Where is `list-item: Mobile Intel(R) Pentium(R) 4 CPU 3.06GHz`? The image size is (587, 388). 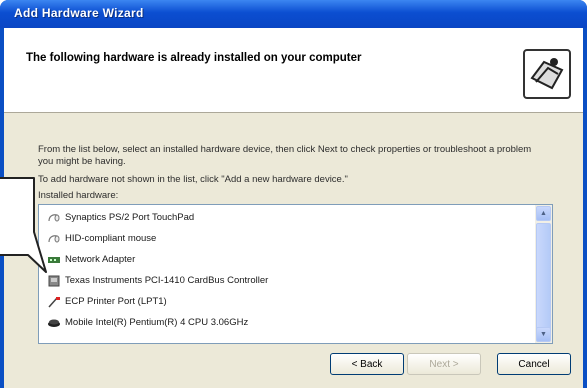 list-item: Mobile Intel(R) Pentium(R) 4 CPU 3.06GHz is located at coordinates (287, 322).